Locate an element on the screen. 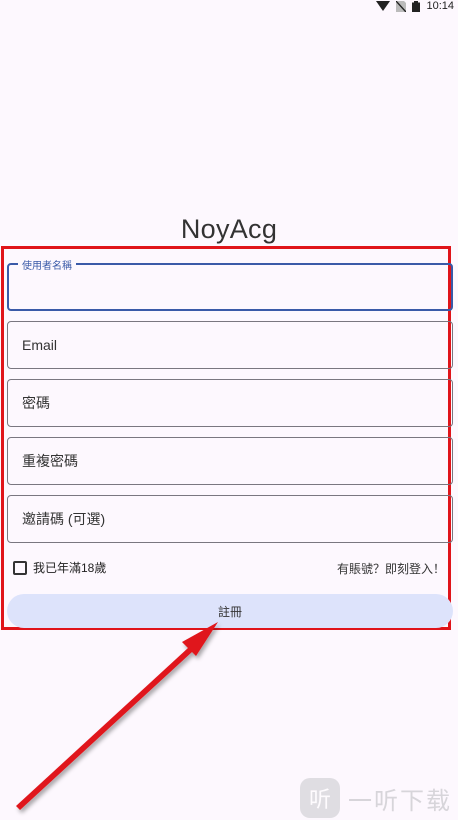 Image resolution: width=458 pixels, height=820 pixels. app-title: NoyAcg is located at coordinates (229, 229).